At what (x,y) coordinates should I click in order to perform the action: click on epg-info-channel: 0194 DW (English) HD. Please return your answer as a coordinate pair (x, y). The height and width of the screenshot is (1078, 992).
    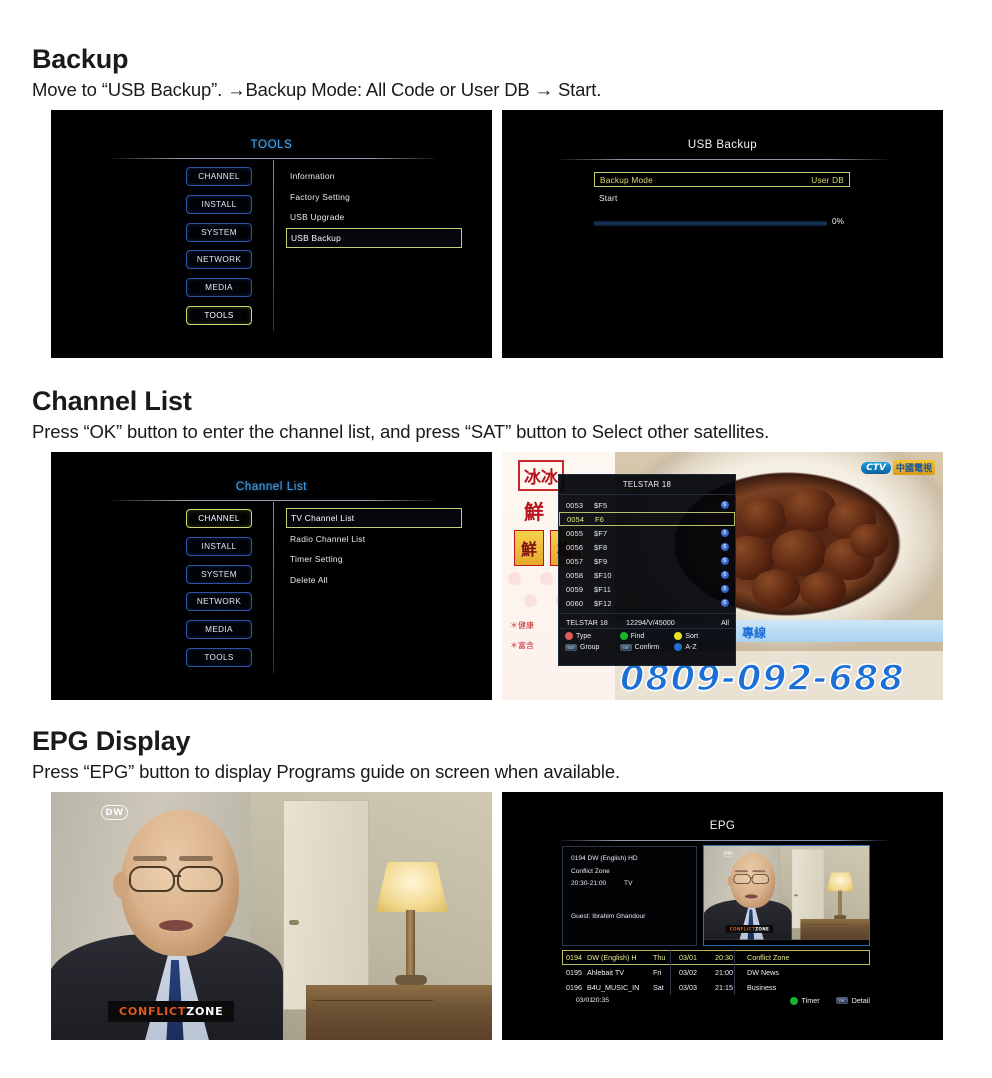
    Looking at the image, I should click on (604, 858).